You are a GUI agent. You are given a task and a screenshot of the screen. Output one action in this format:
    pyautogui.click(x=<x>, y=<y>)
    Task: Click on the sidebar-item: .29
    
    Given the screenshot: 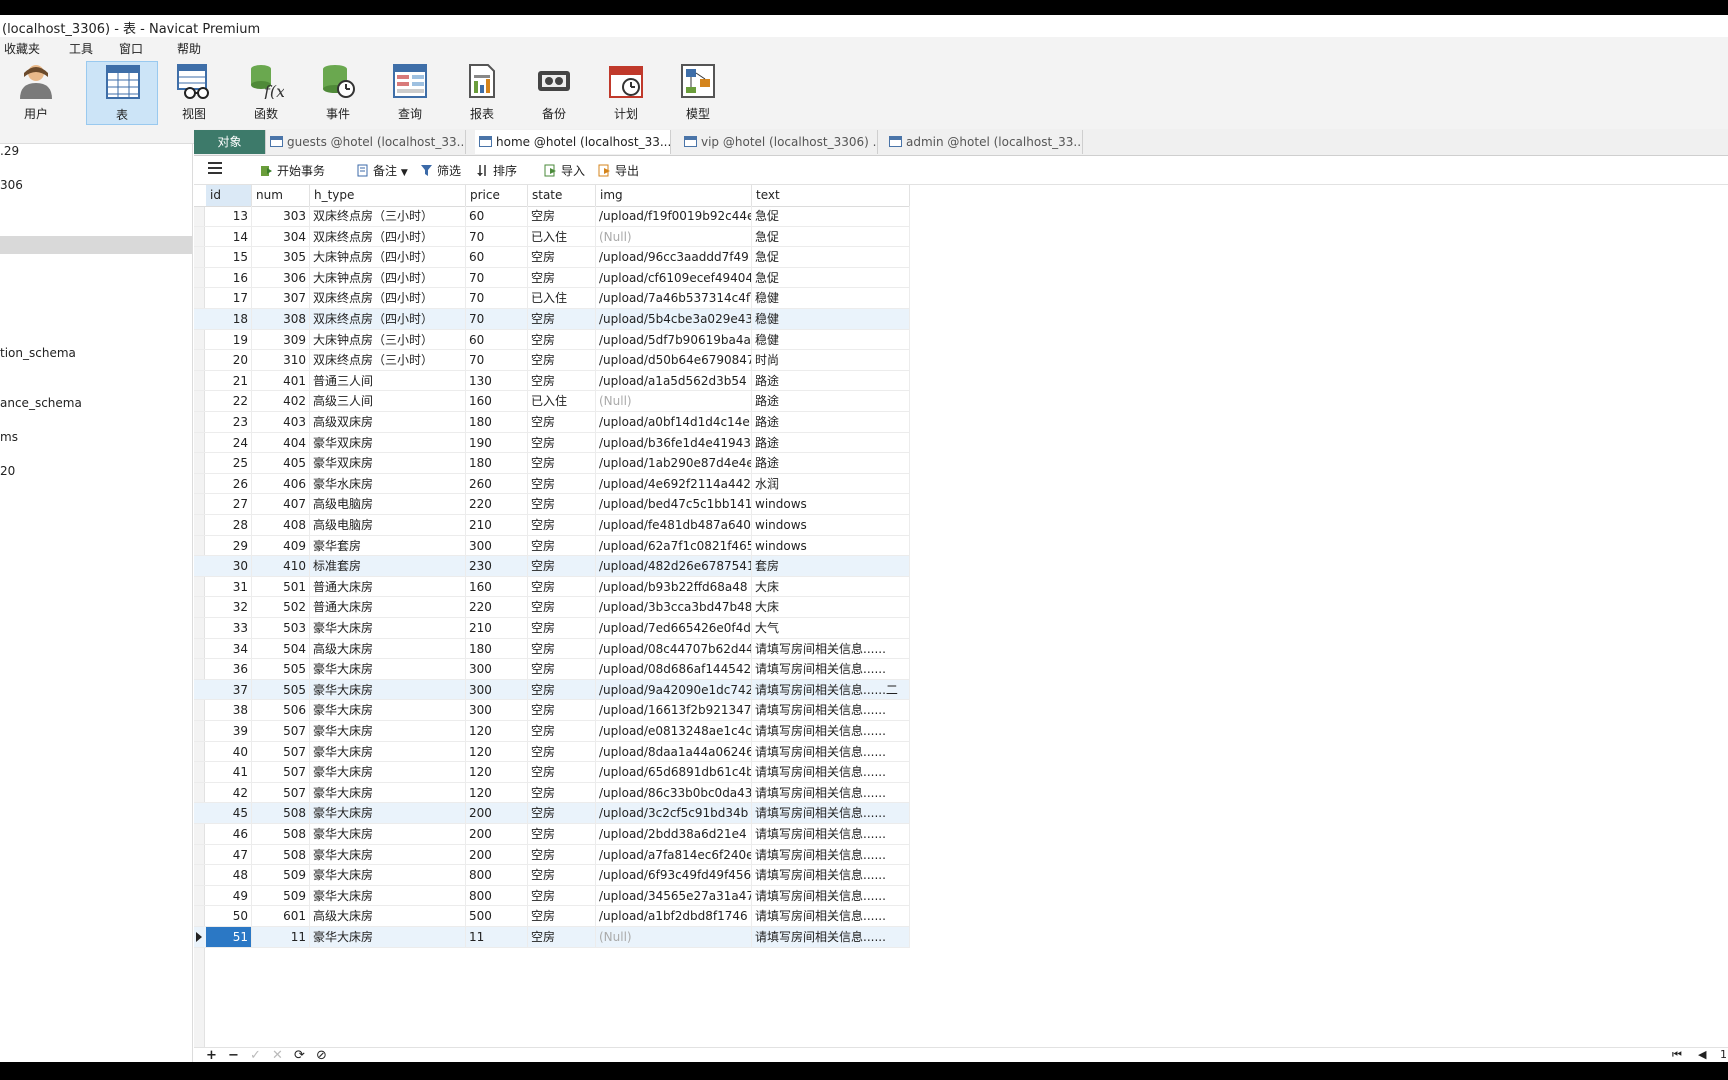 What is the action you would take?
    pyautogui.click(x=9, y=151)
    